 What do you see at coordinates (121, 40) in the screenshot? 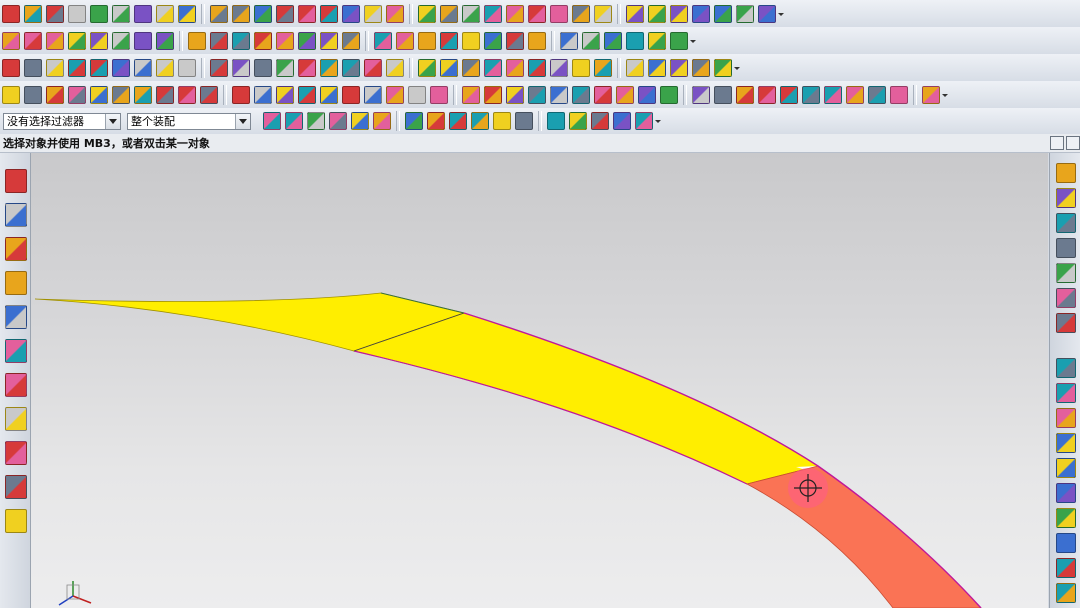
I see `measure-distance-icon` at bounding box center [121, 40].